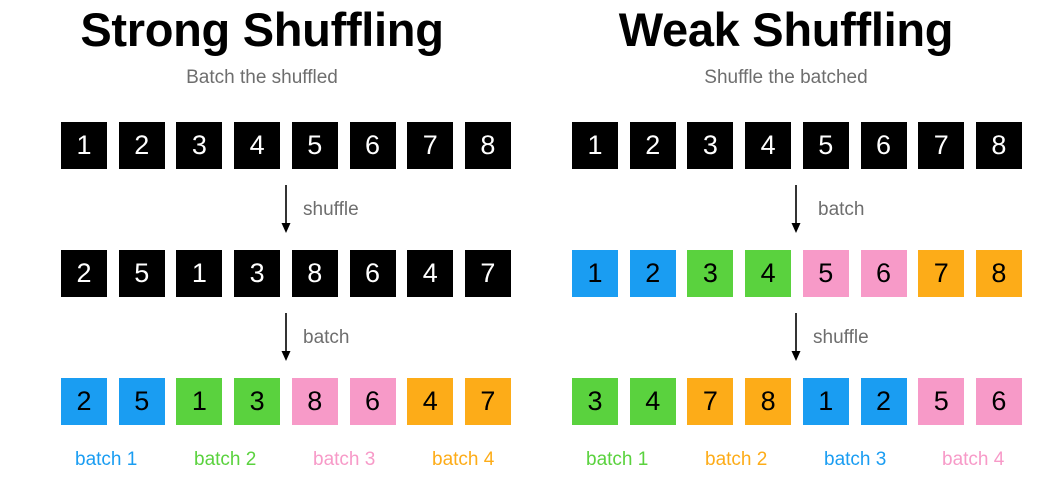  I want to click on weak-batch-arrow-icon, so click(796, 209).